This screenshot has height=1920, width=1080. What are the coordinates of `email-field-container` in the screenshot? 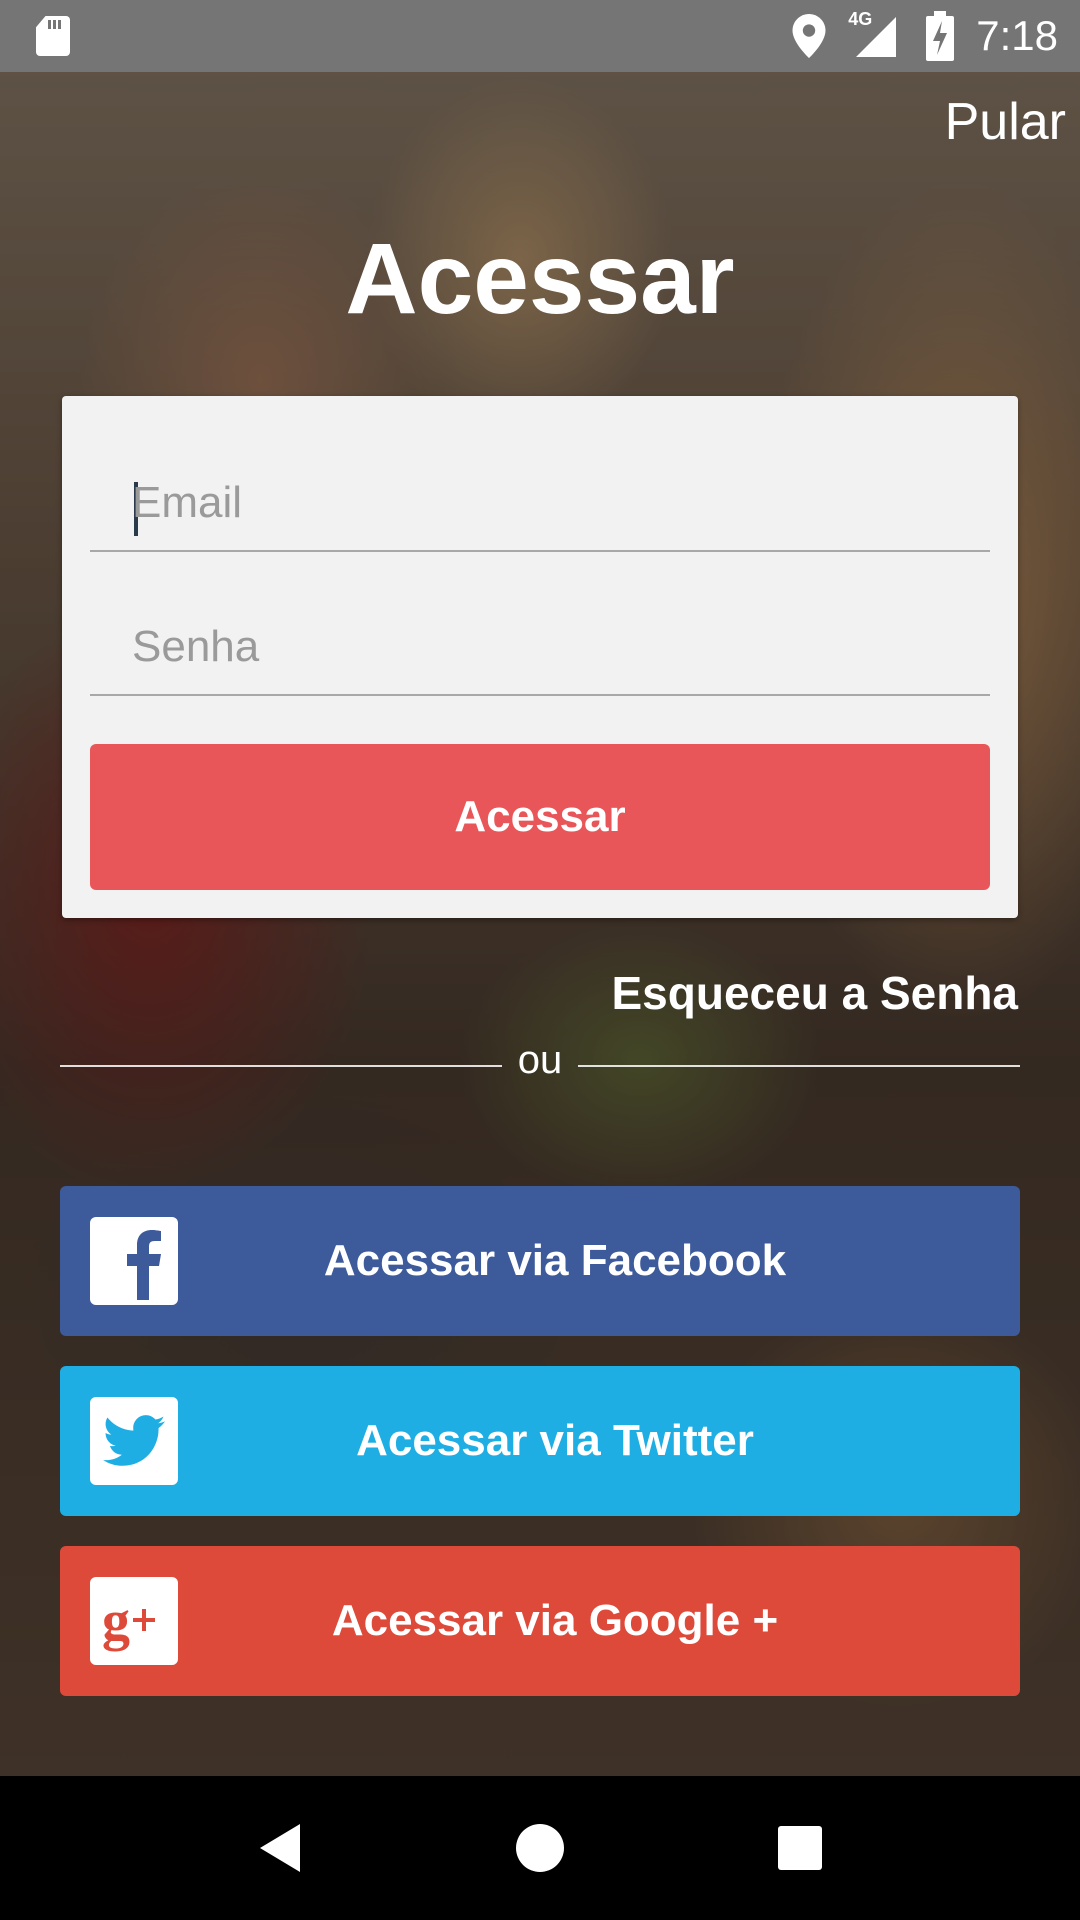 It's located at (540, 492).